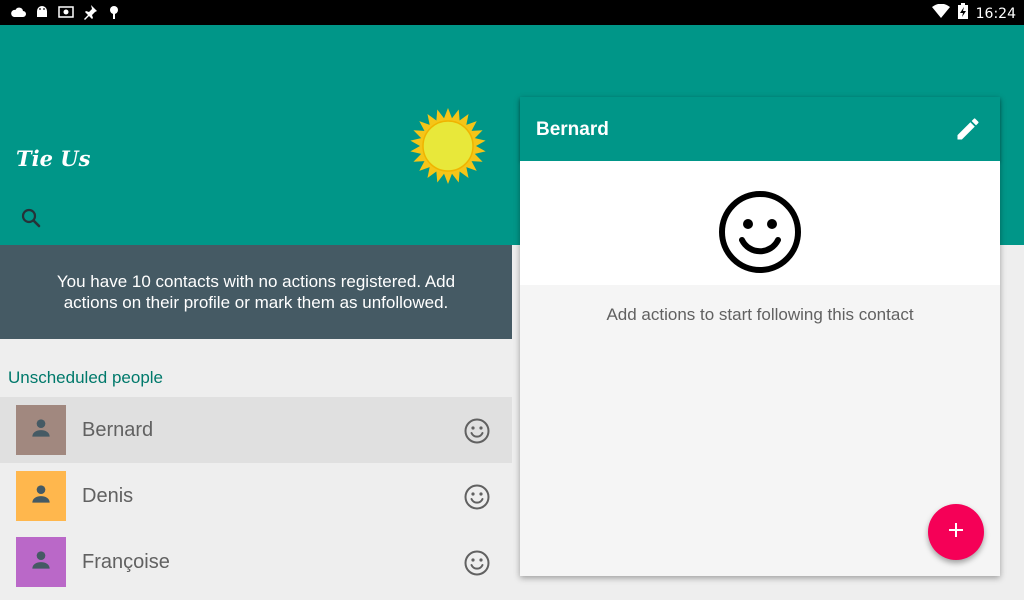 This screenshot has height=600, width=1024. I want to click on contact-row-bernard: Bernard, so click(256, 430).